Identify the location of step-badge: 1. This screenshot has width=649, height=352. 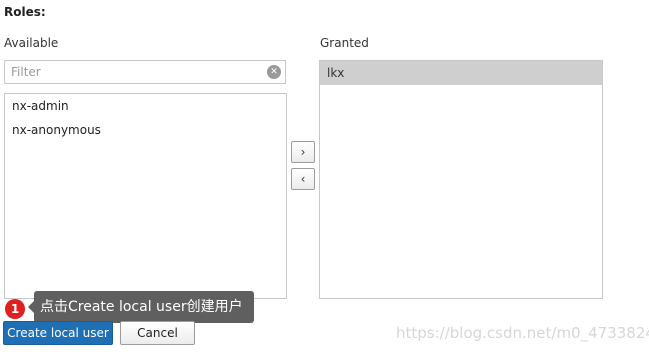
(15, 309).